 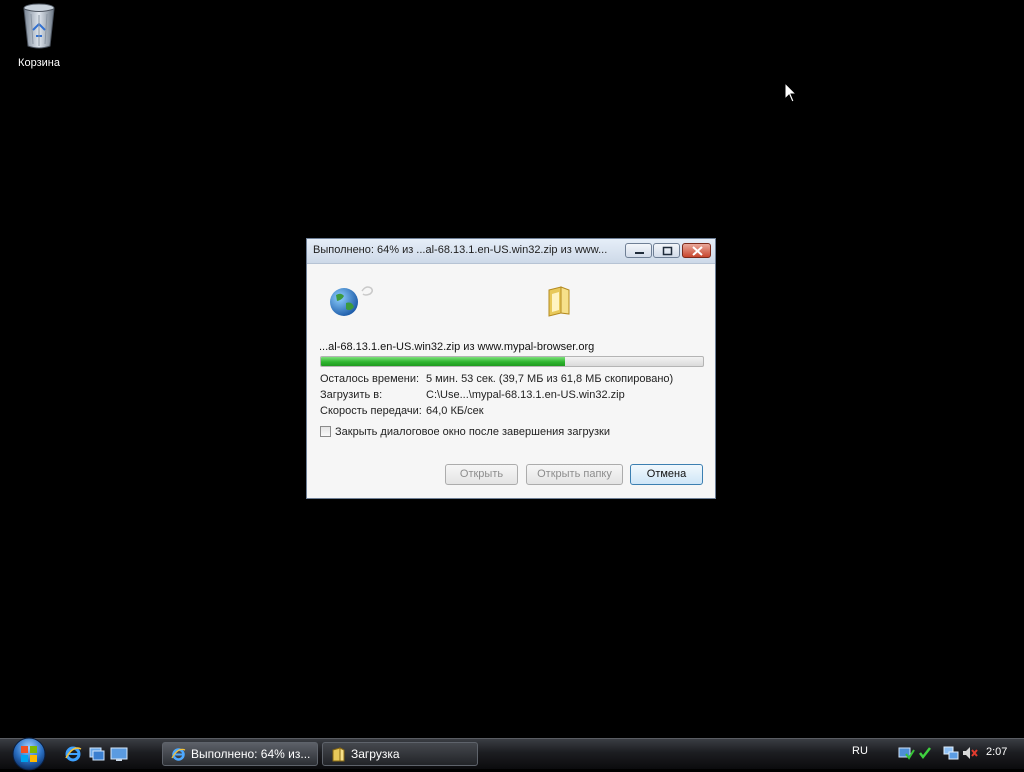 I want to click on open-button: Открыть, so click(x=481, y=474).